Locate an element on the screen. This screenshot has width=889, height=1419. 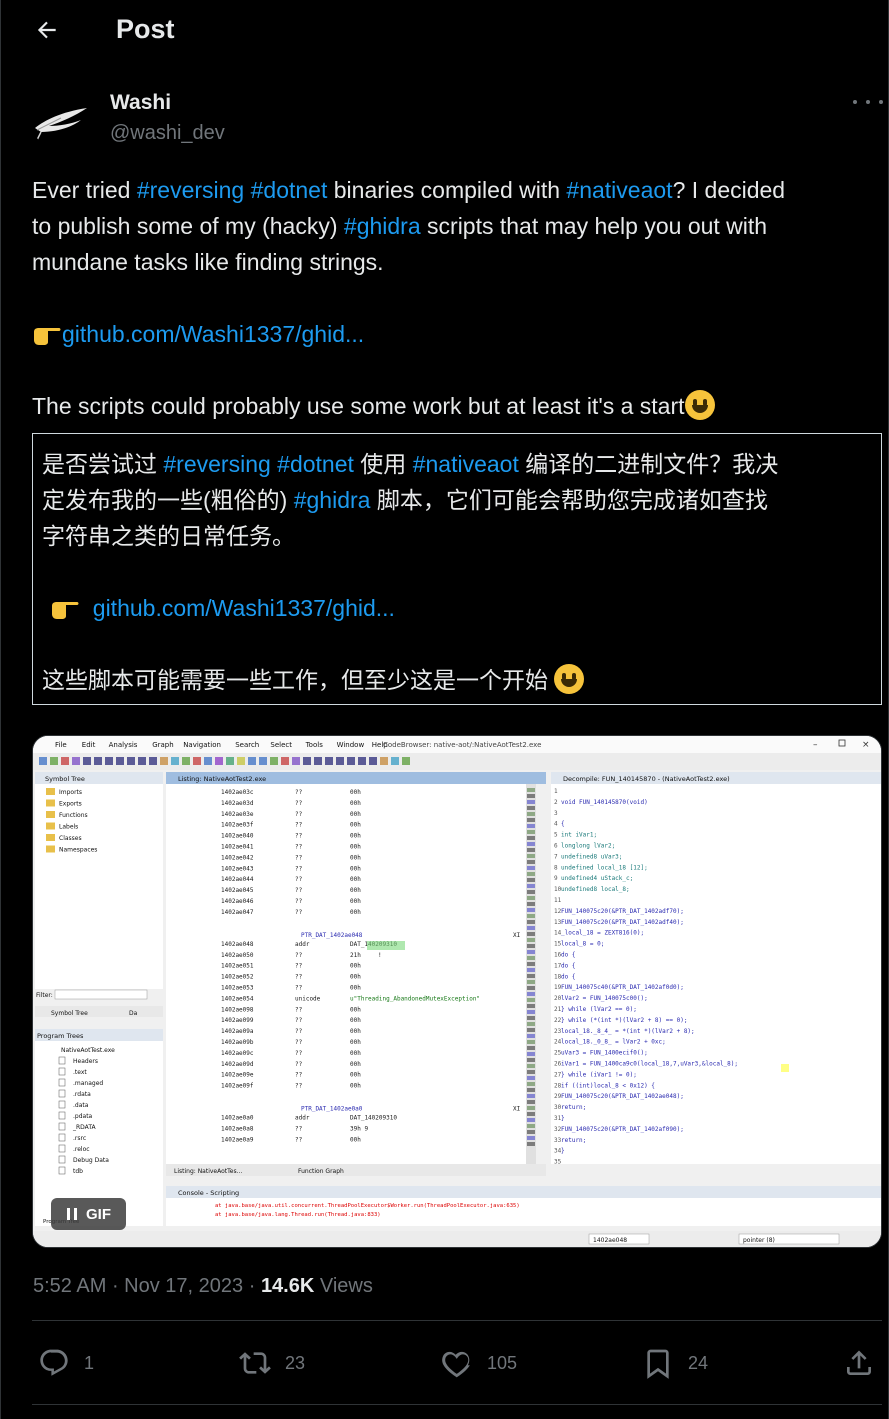
listing-row-operand: u"Threading_AbandonedMutexException" is located at coordinates (415, 998).